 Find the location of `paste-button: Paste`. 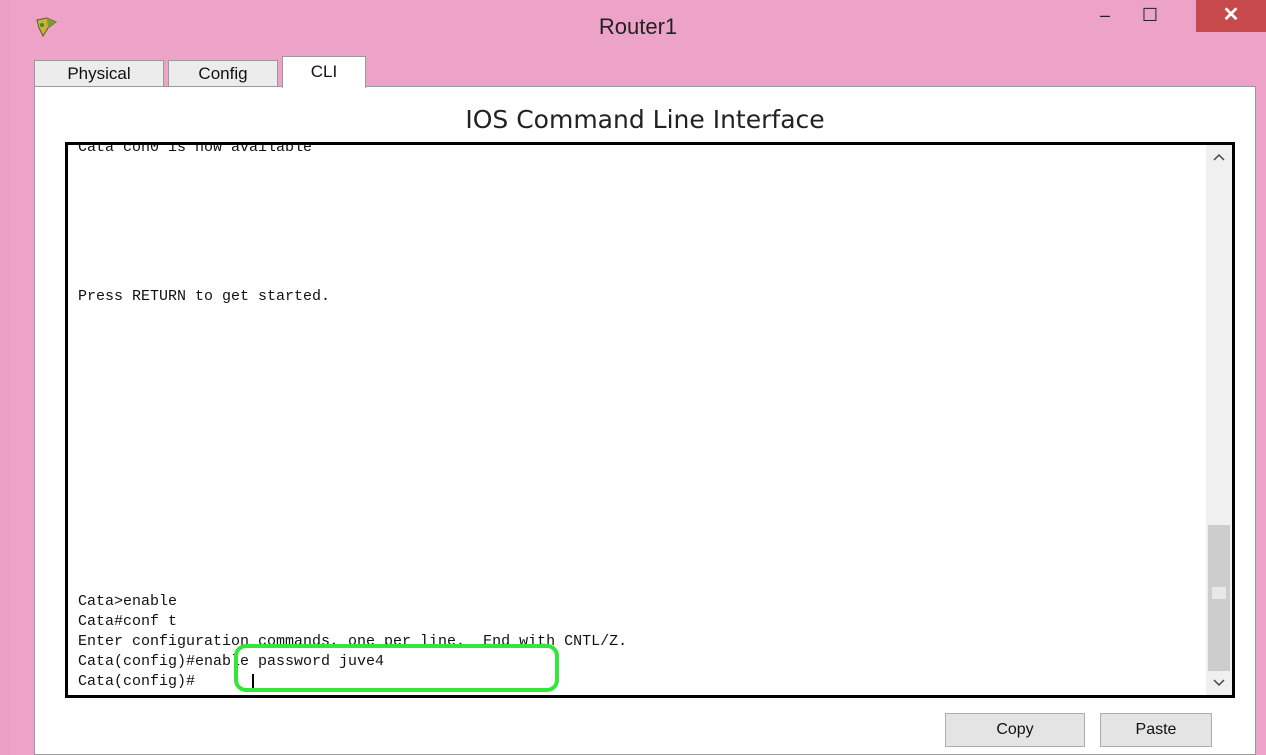

paste-button: Paste is located at coordinates (1156, 730).